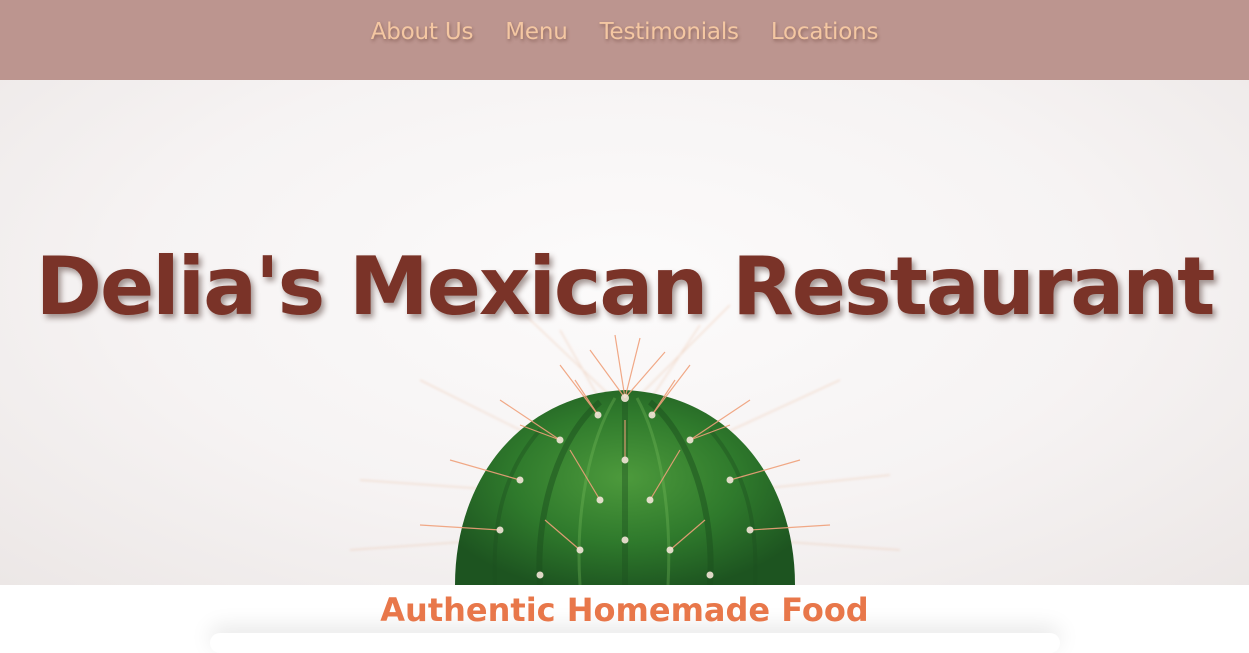 This screenshot has height=653, width=1249. I want to click on nav-link-menu: Menu, so click(536, 32).